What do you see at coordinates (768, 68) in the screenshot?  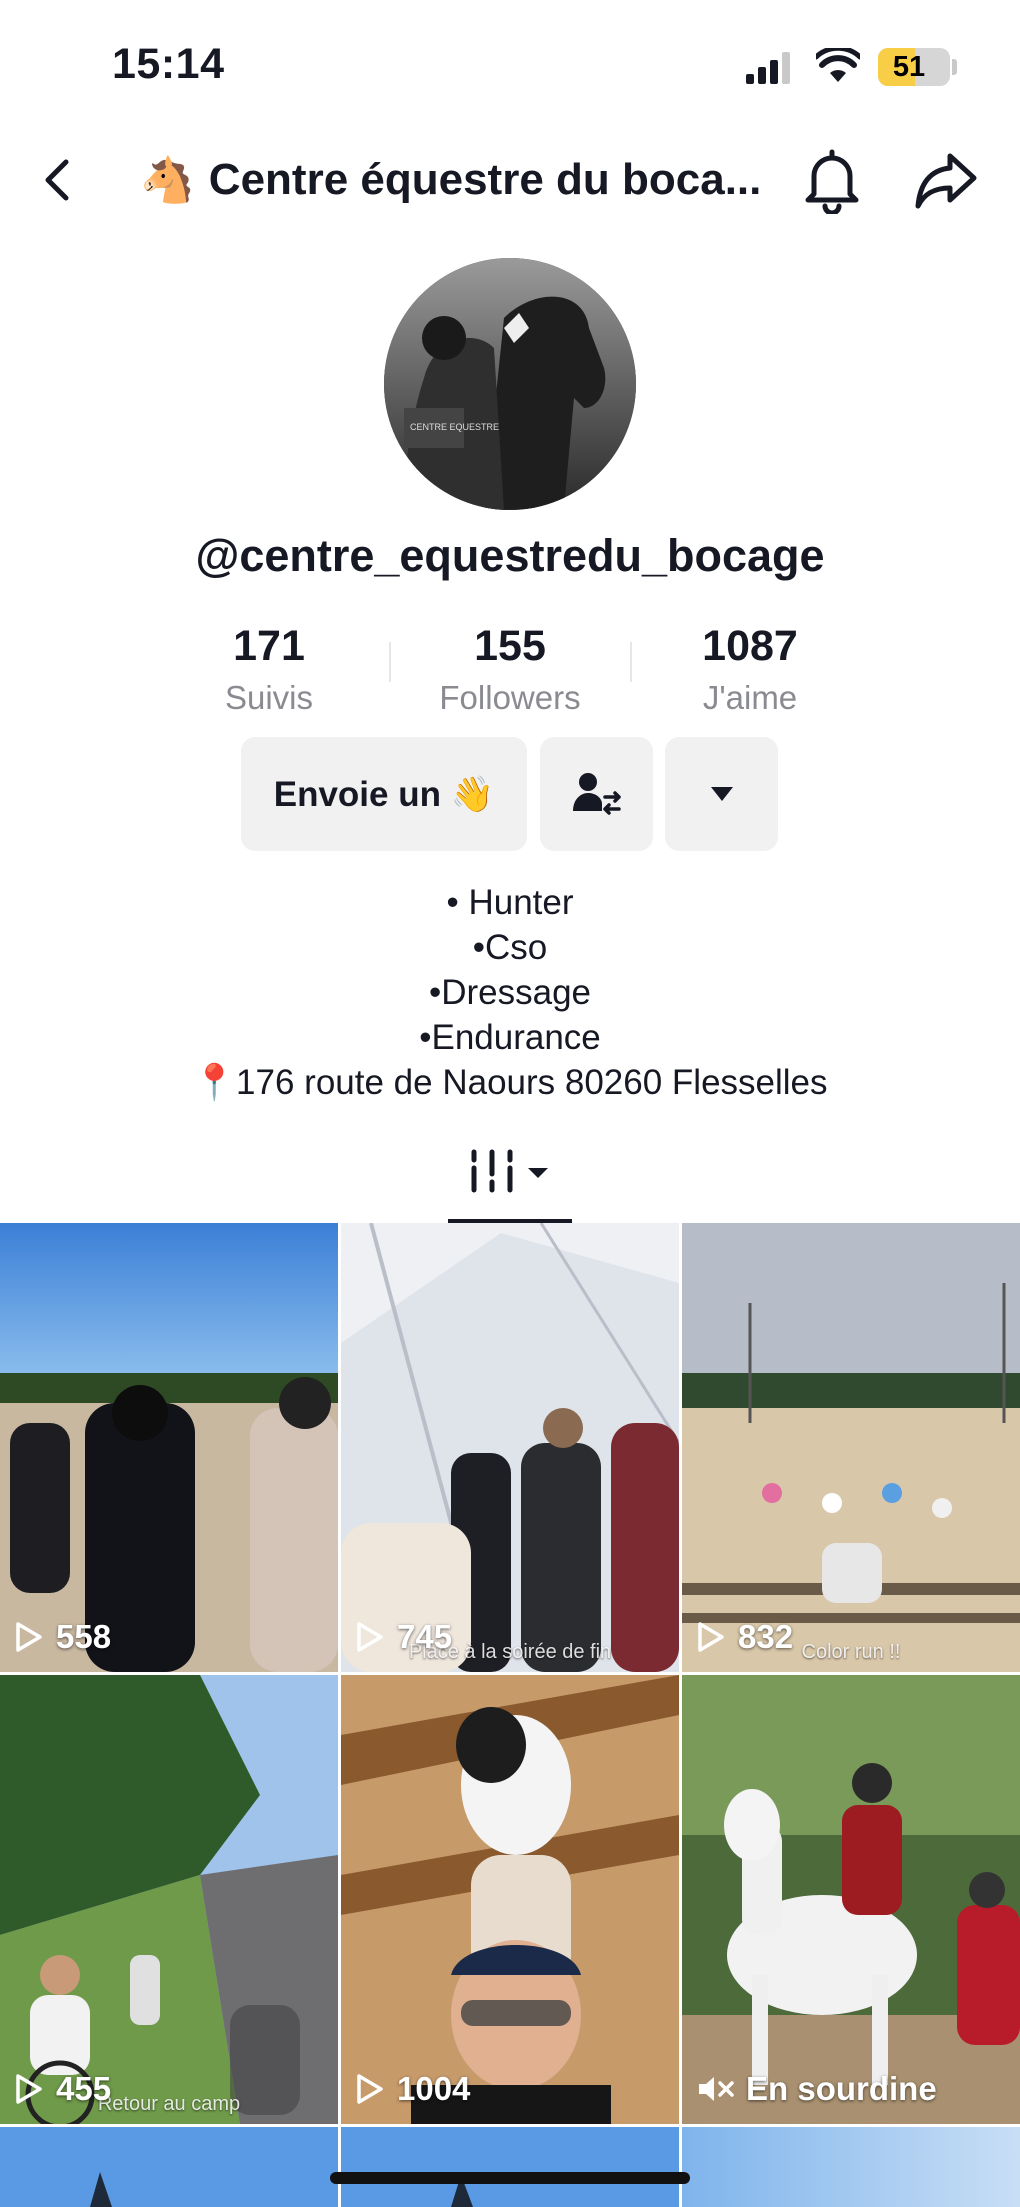 I see `signal-icon` at bounding box center [768, 68].